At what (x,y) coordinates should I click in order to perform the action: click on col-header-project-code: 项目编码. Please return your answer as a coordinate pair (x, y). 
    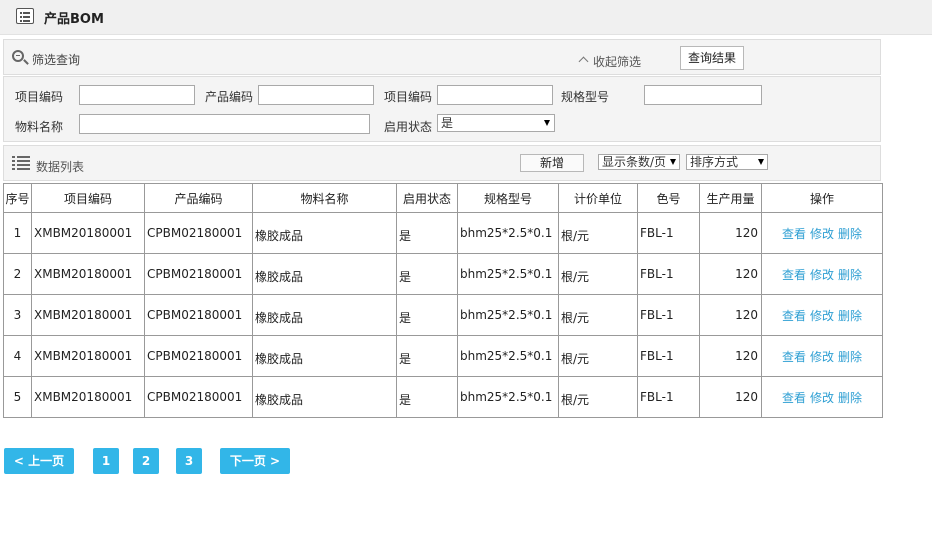
    Looking at the image, I should click on (88, 198).